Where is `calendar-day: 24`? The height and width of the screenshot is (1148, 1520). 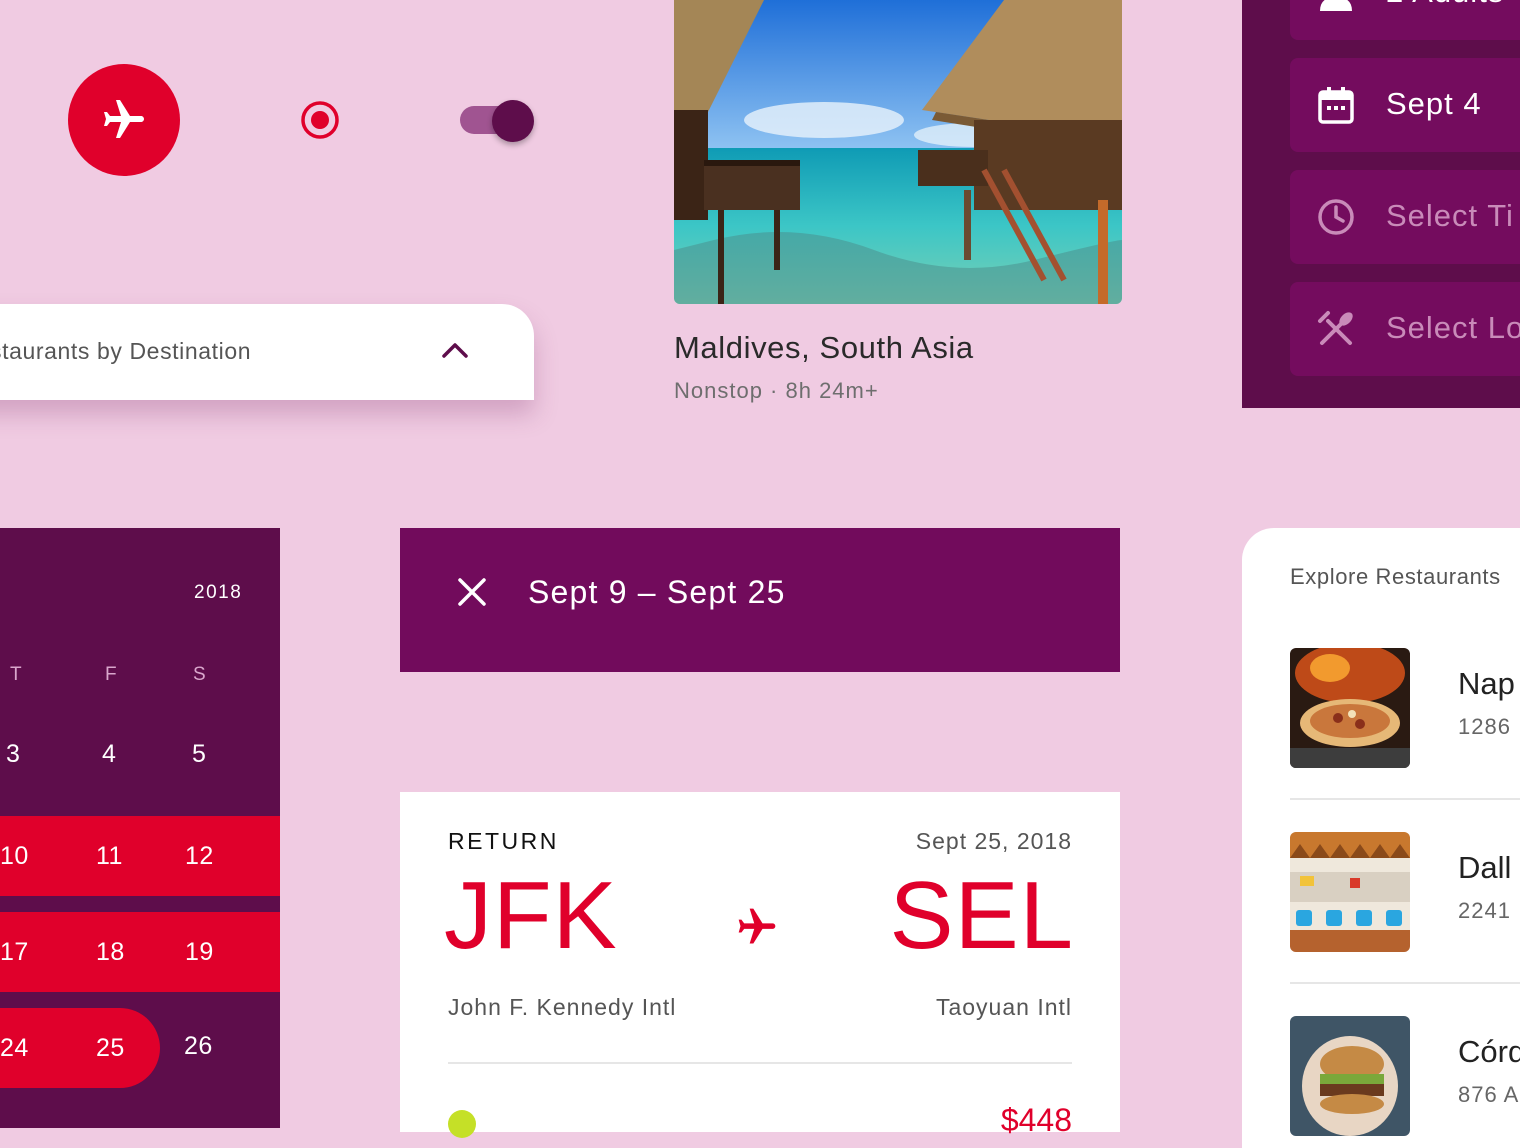
calendar-day: 24 is located at coordinates (14, 1048).